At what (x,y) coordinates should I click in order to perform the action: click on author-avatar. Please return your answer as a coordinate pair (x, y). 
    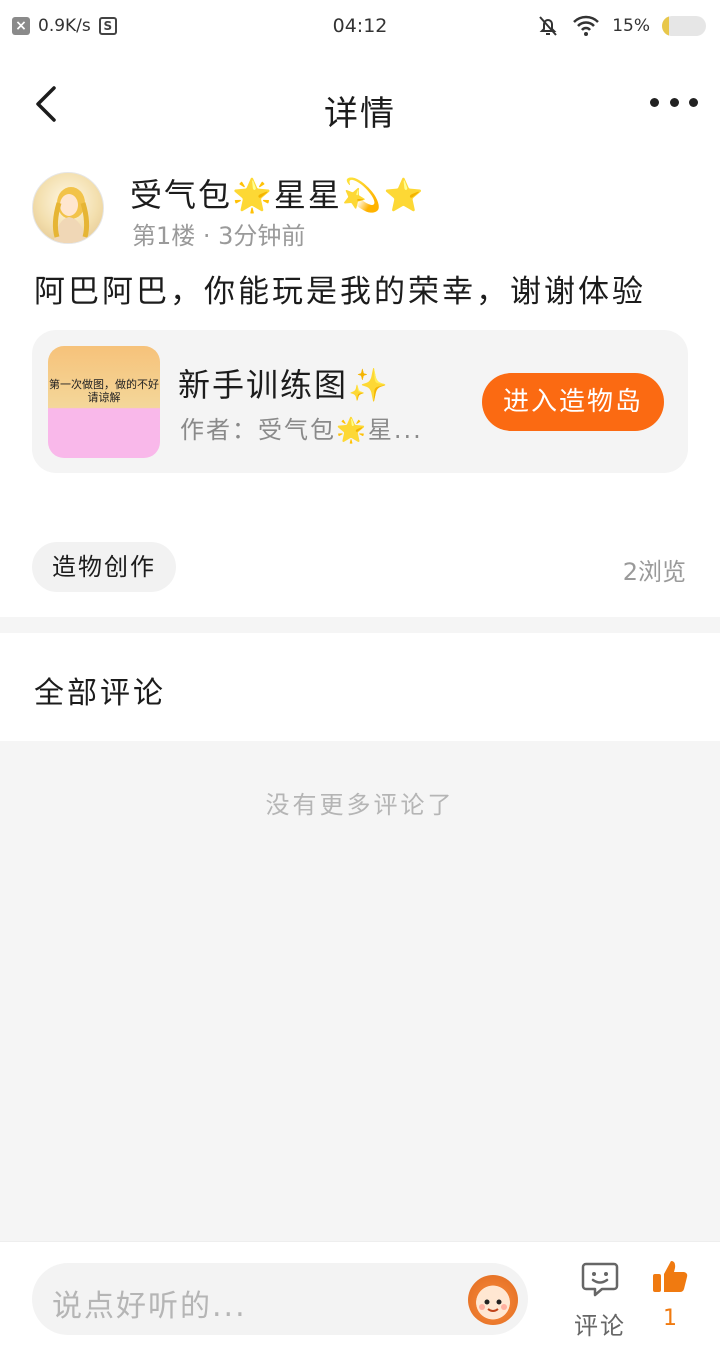
    Looking at the image, I should click on (68, 208).